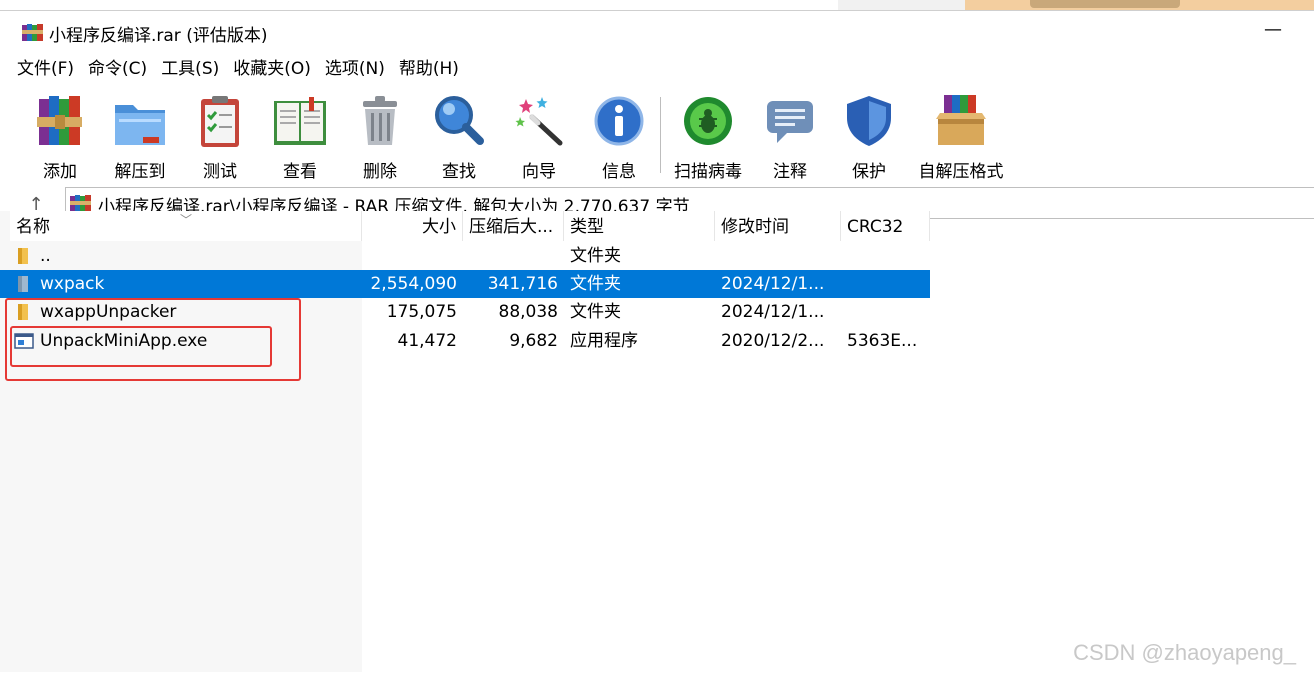 Image resolution: width=1314 pixels, height=673 pixels. What do you see at coordinates (300, 172) in the screenshot?
I see `view-label: 查看` at bounding box center [300, 172].